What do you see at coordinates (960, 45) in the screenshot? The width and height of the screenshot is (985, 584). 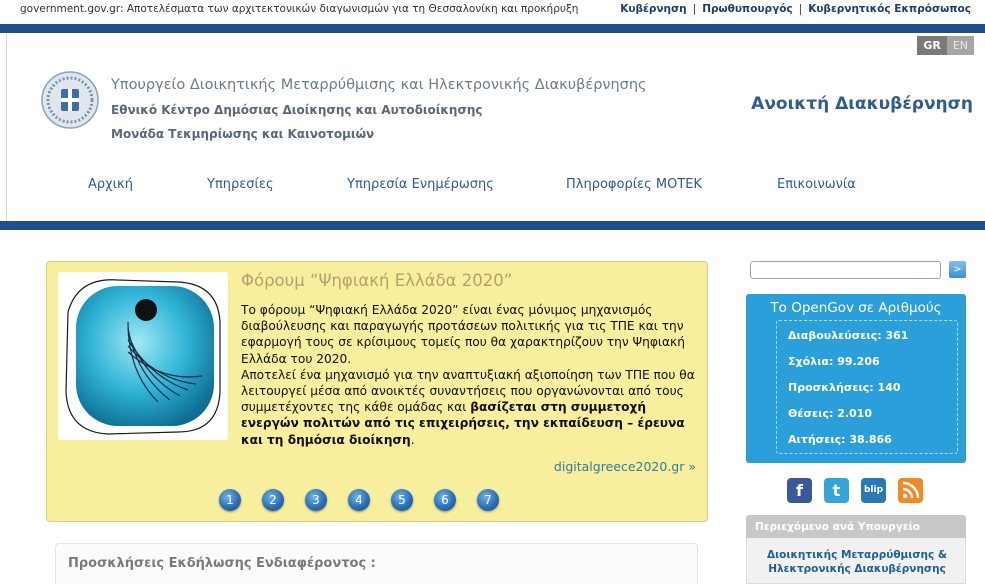 I see `lang-en-button: EN` at bounding box center [960, 45].